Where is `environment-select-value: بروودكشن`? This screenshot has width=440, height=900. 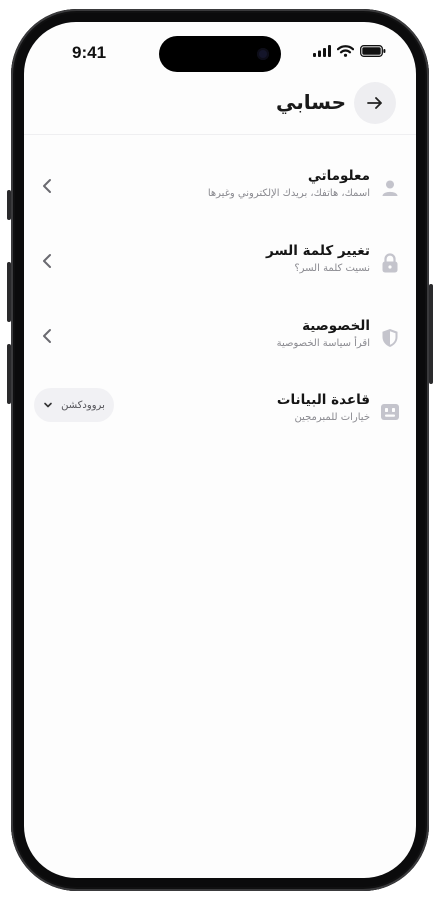 environment-select-value: بروودكشن is located at coordinates (83, 405).